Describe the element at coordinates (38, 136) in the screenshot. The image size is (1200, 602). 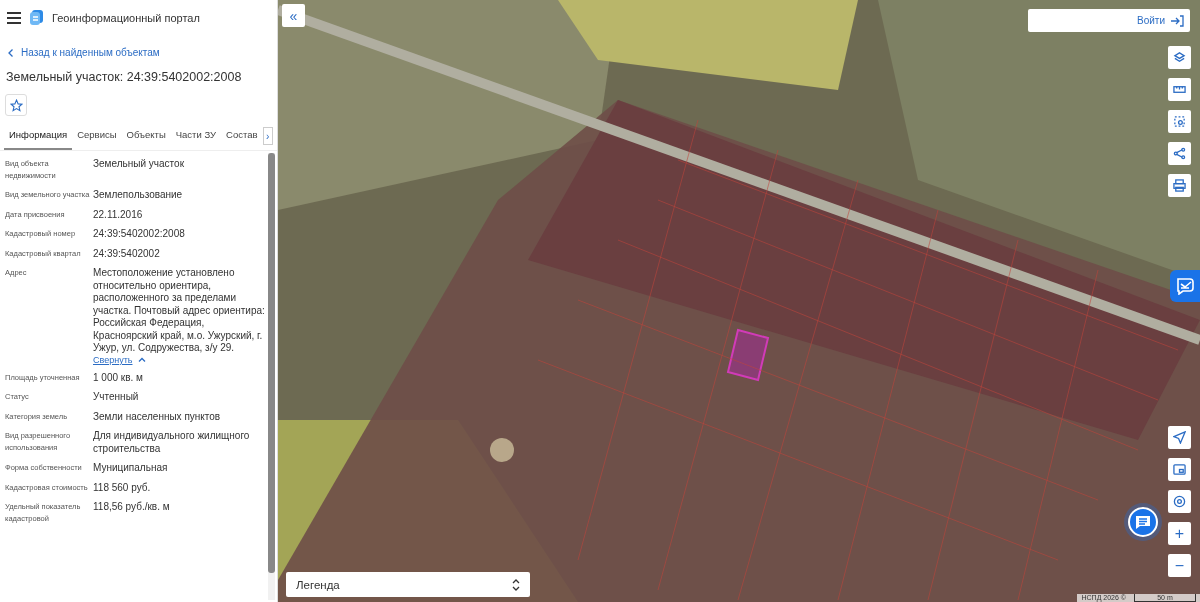
I see `tab: Информация` at that location.